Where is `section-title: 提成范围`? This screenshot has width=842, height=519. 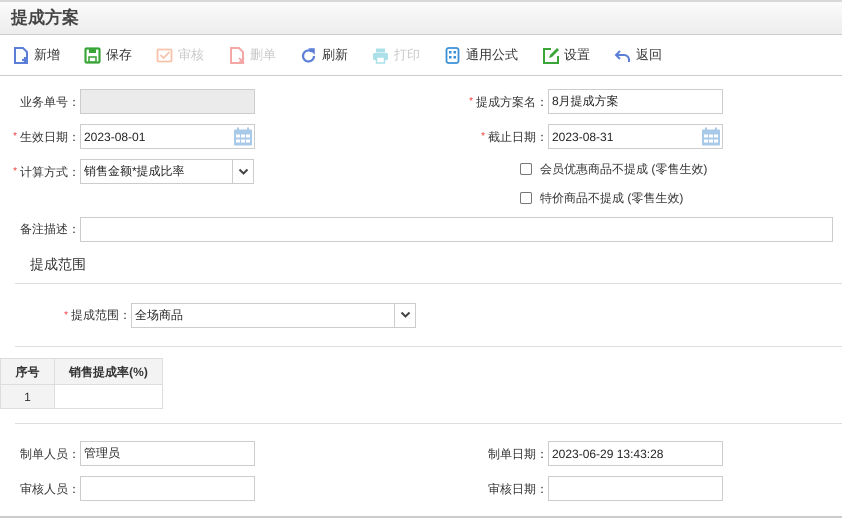
section-title: 提成范围 is located at coordinates (58, 264).